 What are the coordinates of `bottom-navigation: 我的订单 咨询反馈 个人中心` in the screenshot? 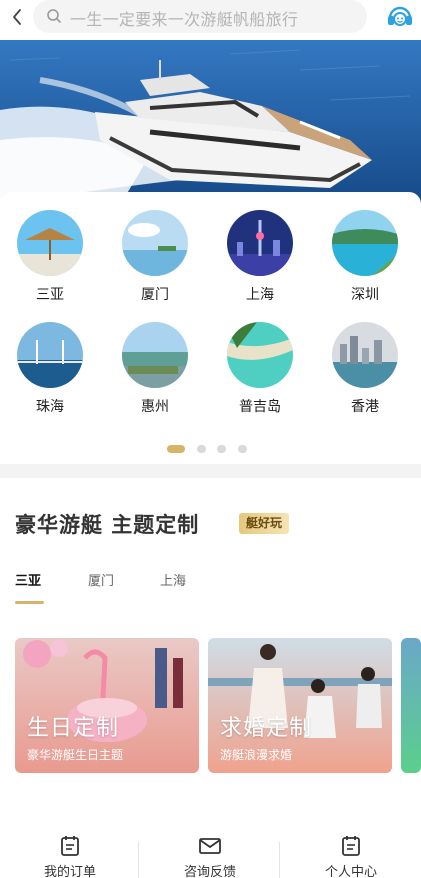 It's located at (210, 853).